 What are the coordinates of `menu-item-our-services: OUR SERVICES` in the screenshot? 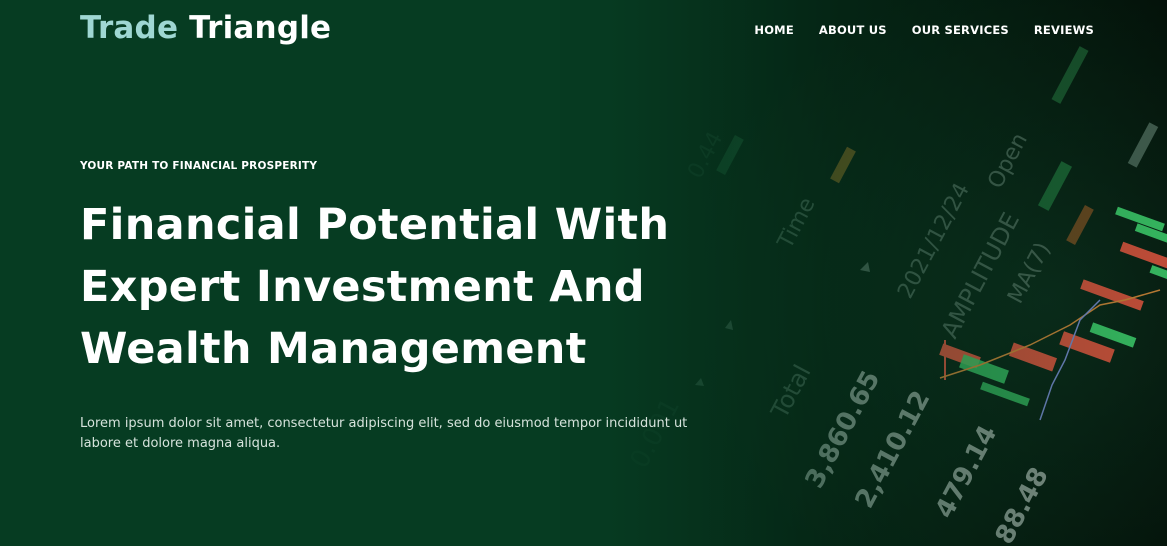 It's located at (960, 29).